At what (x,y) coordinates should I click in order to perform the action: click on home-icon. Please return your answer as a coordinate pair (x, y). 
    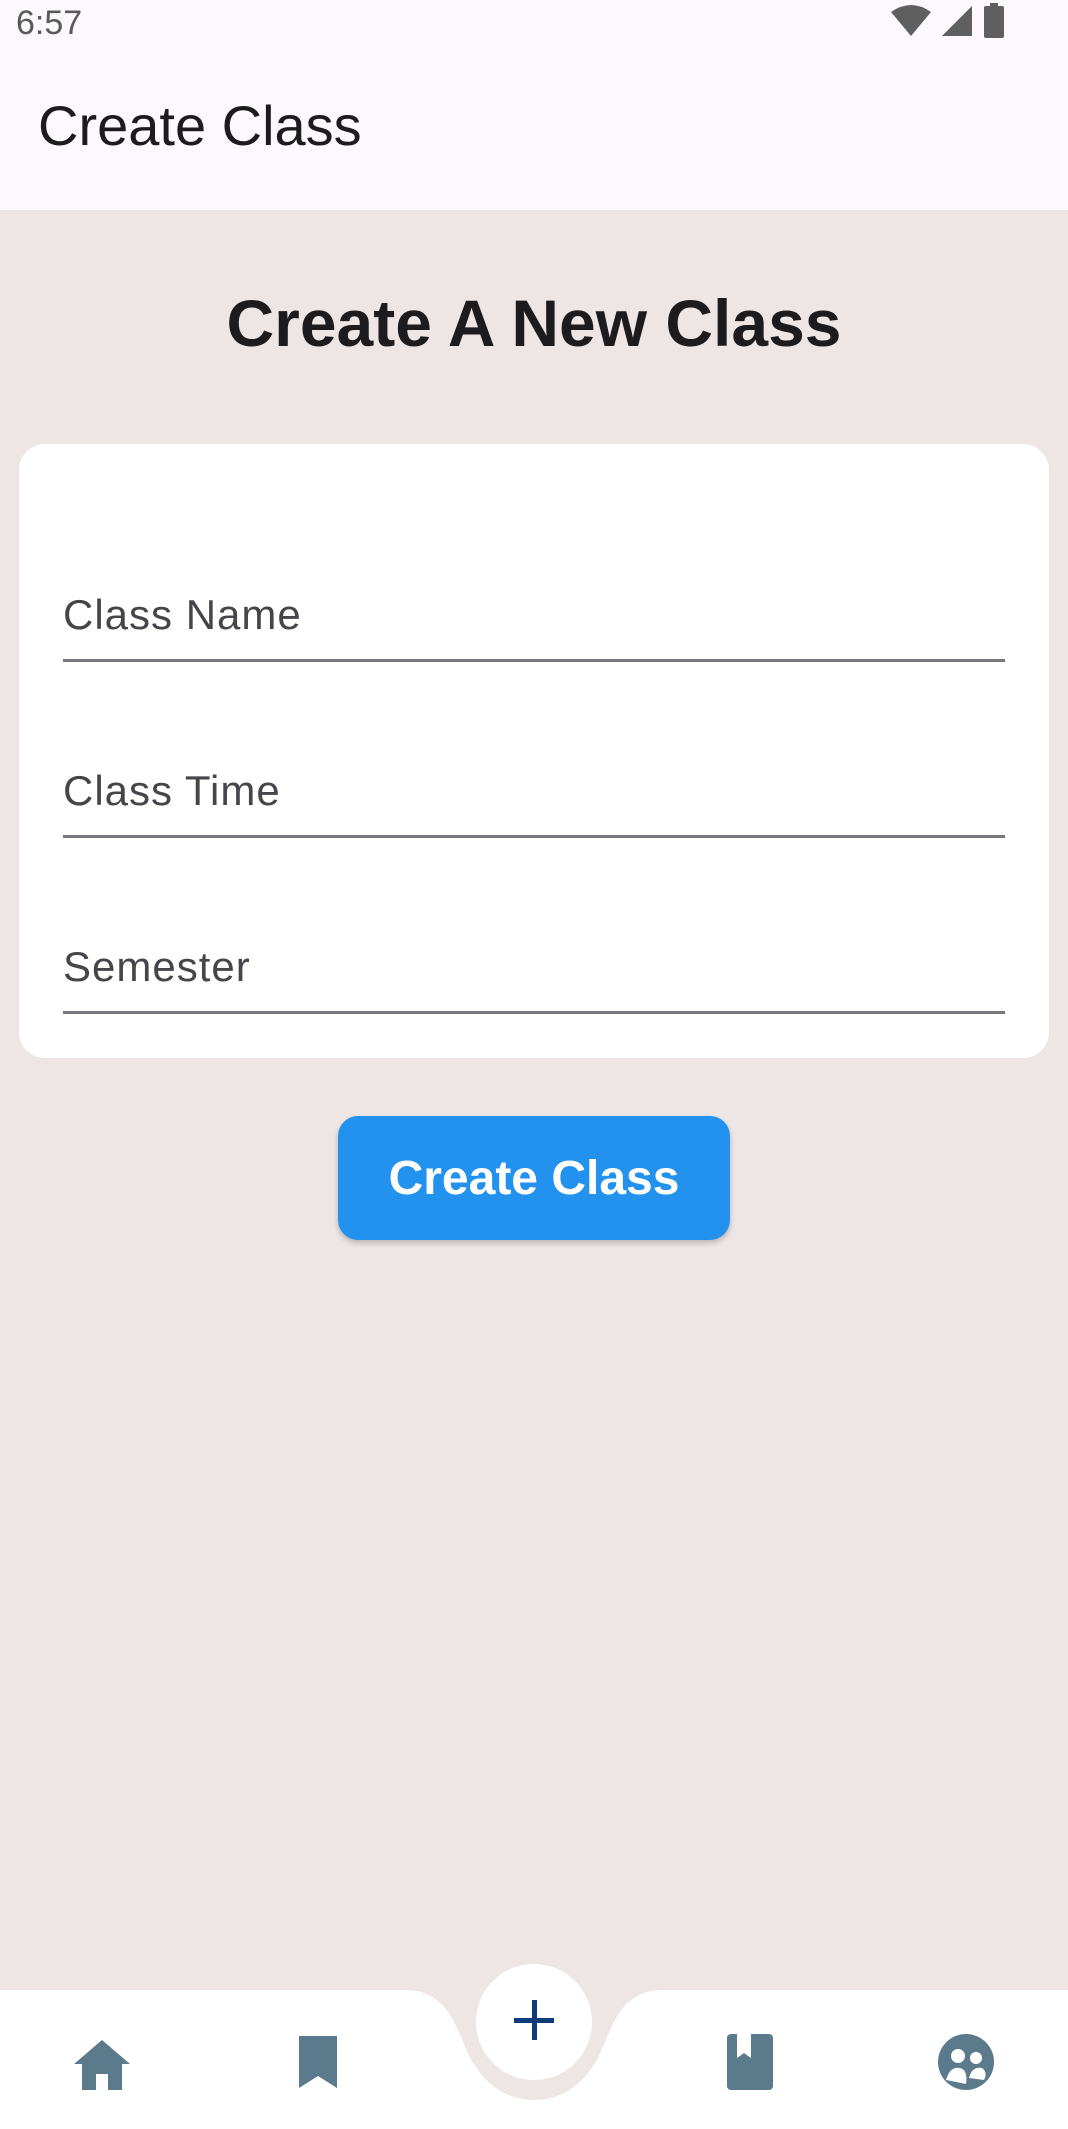
    Looking at the image, I should click on (102, 2066).